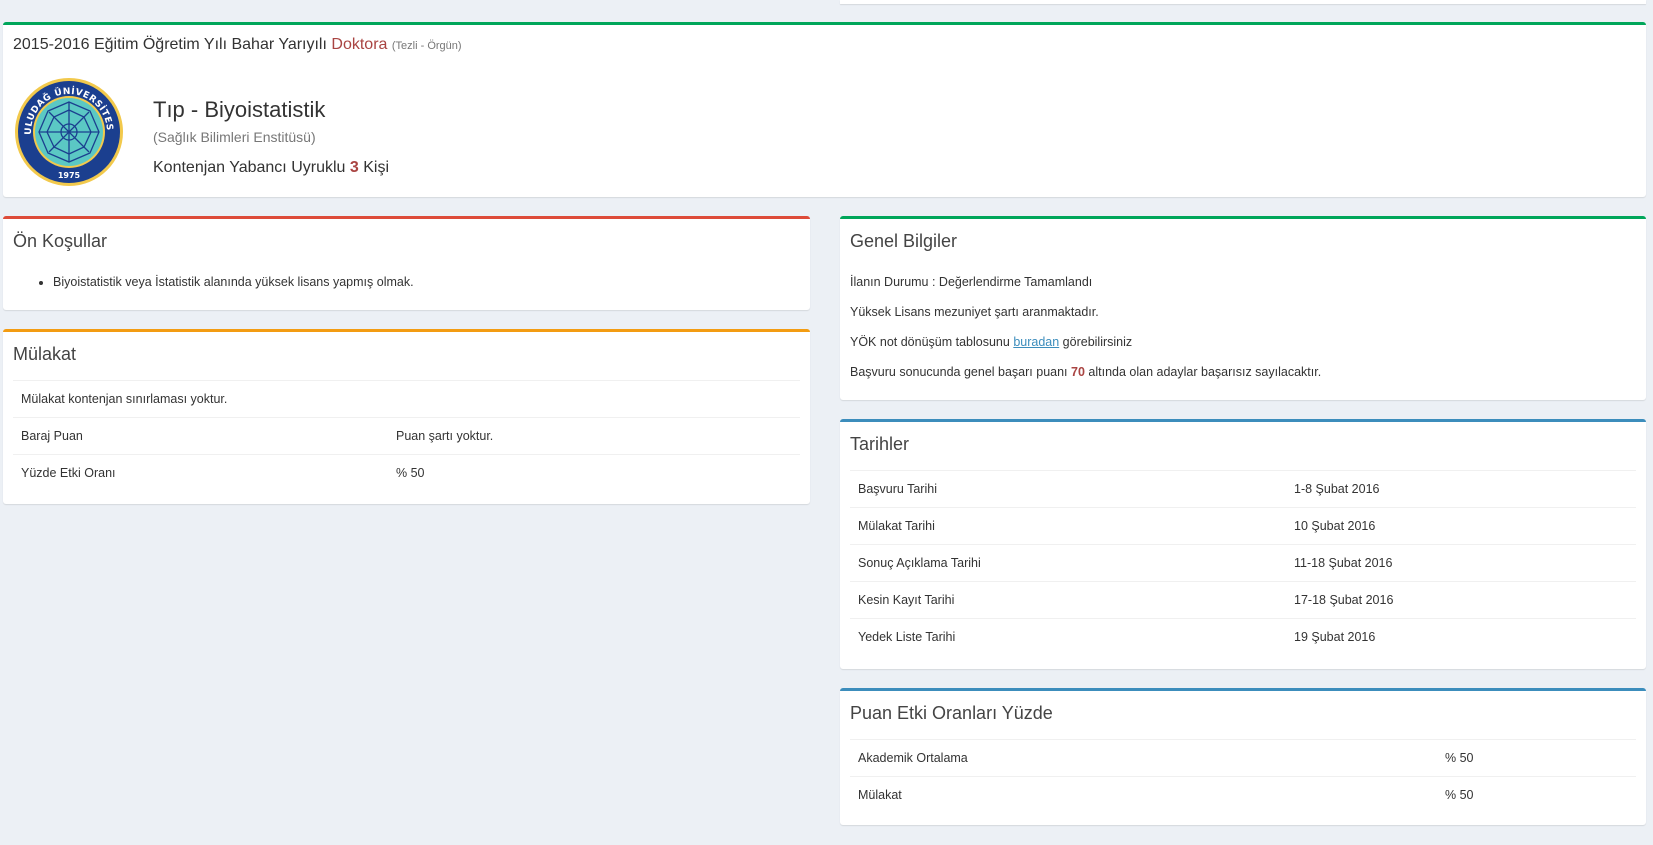 The image size is (1653, 845). What do you see at coordinates (1143, 795) in the screenshot?
I see `row-label: Mülakat` at bounding box center [1143, 795].